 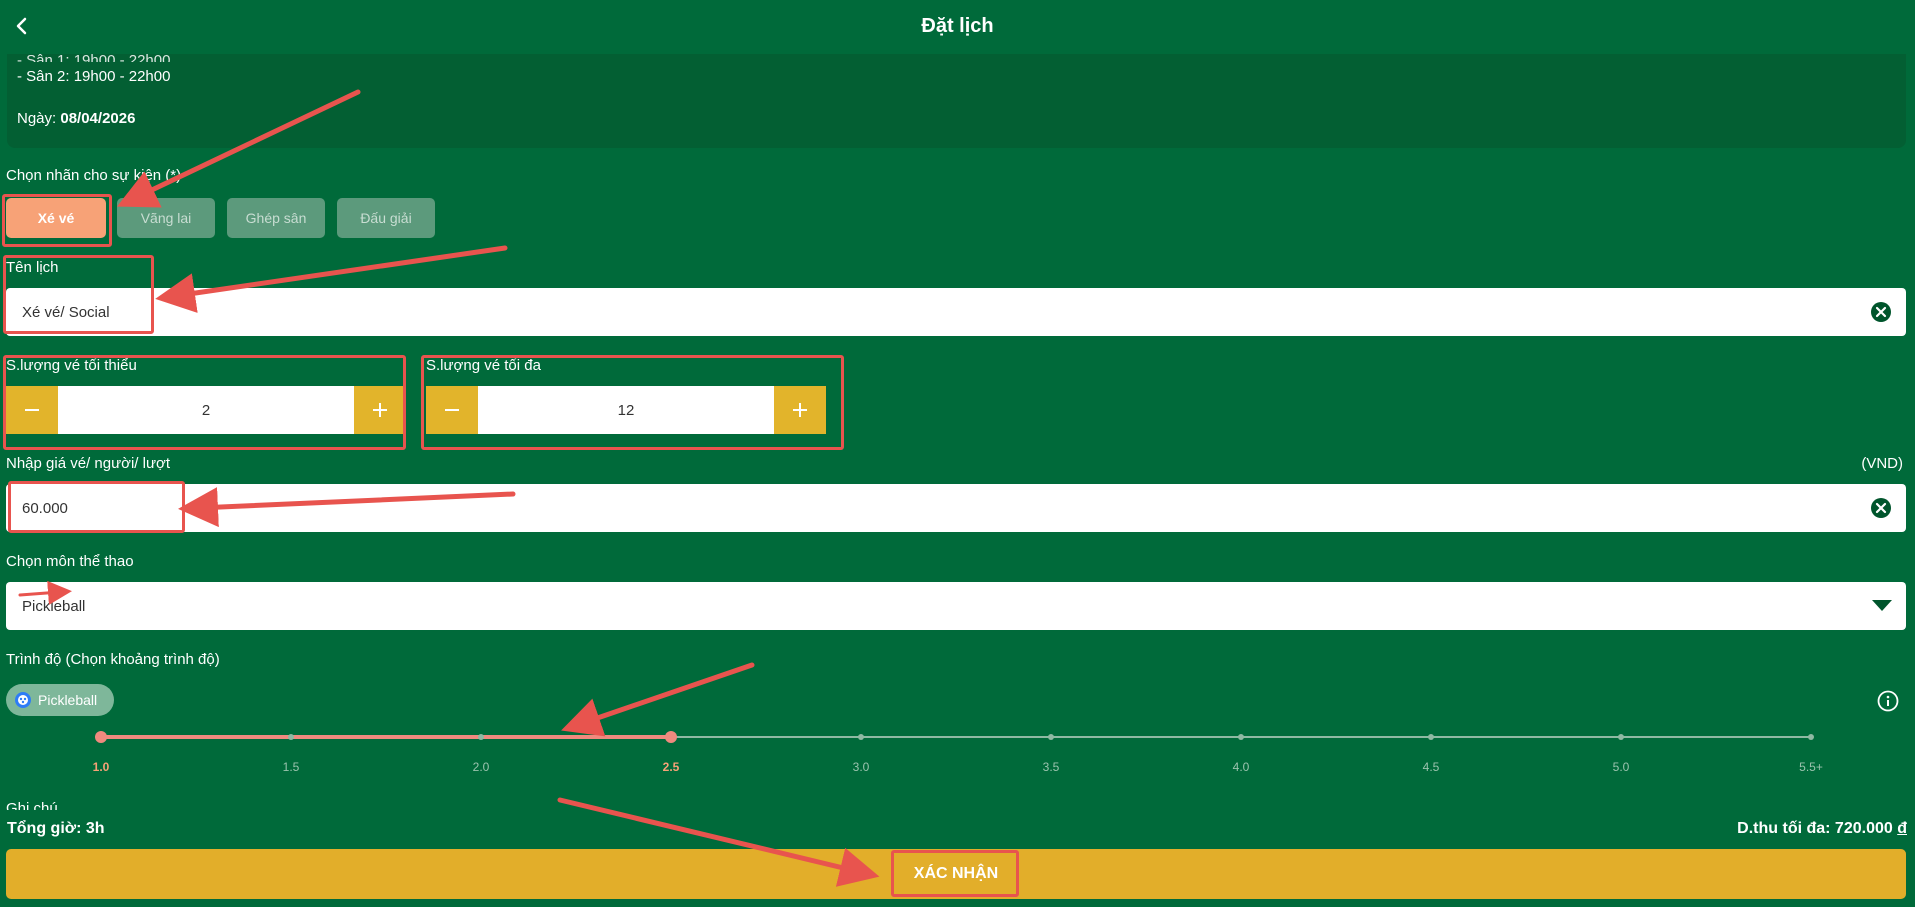 What do you see at coordinates (101, 767) in the screenshot?
I see `slider-tick-label: 1.0` at bounding box center [101, 767].